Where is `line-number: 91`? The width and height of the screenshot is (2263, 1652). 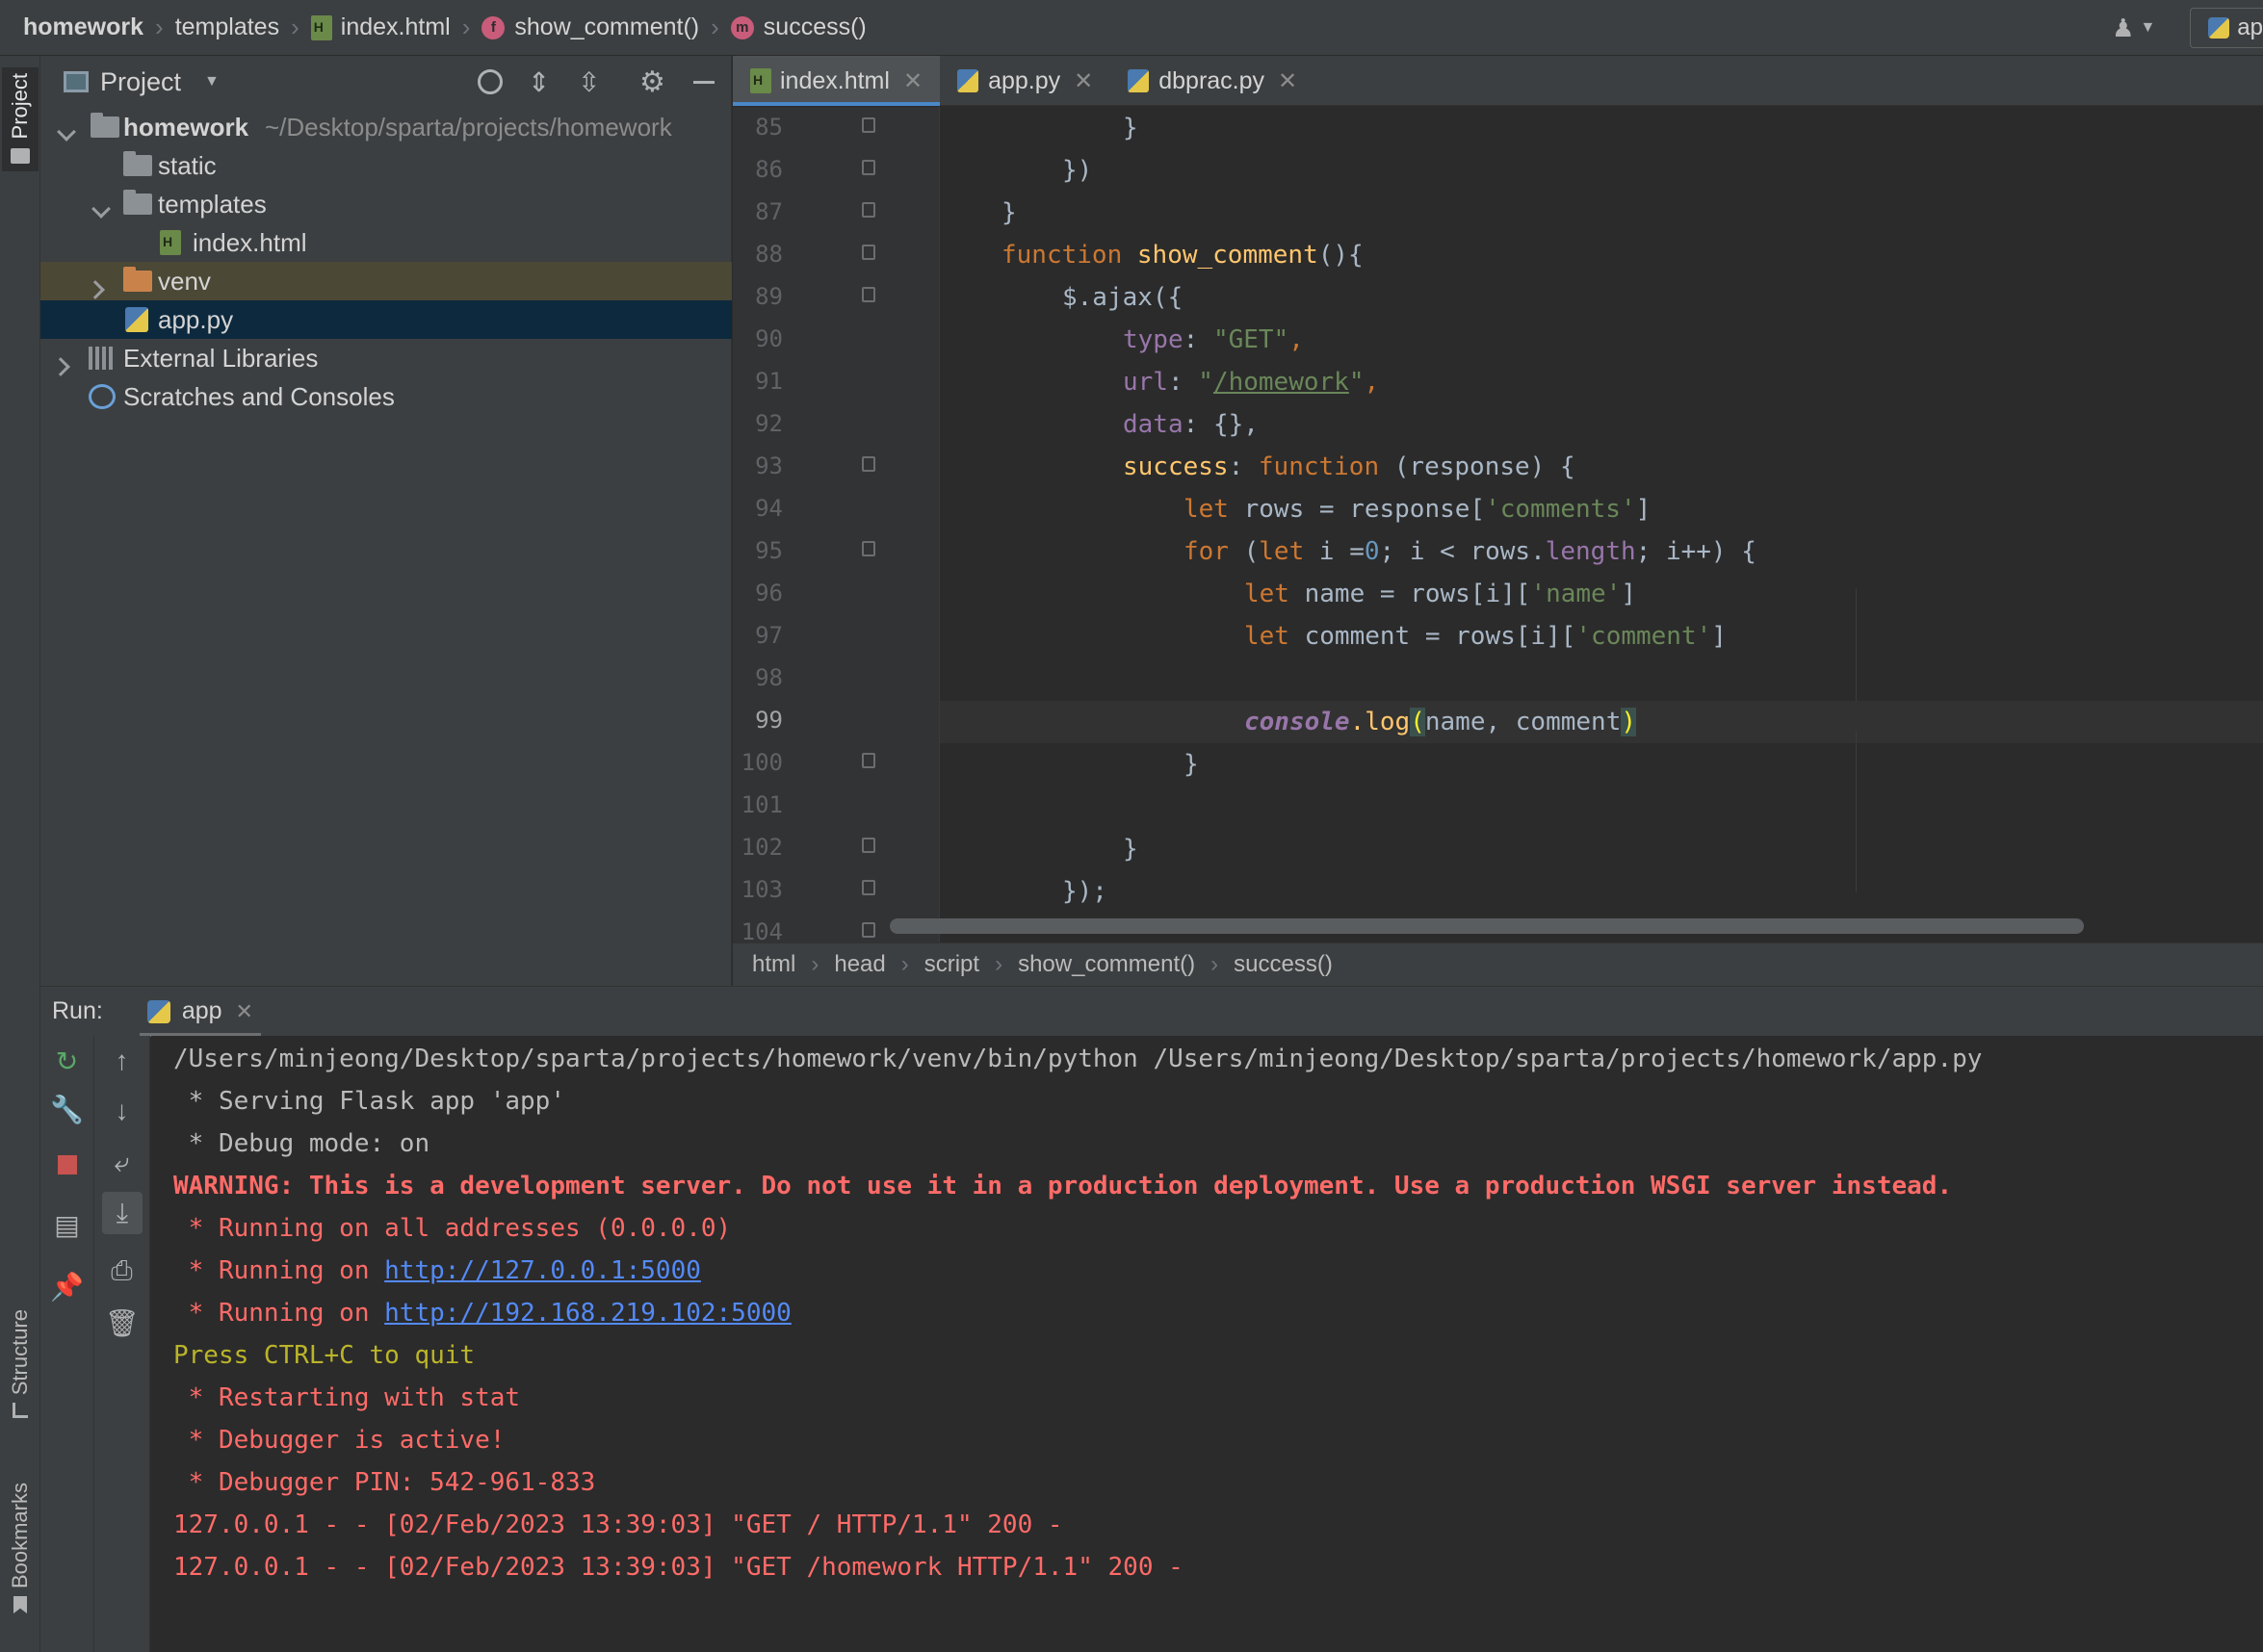
line-number: 91 is located at coordinates (758, 381).